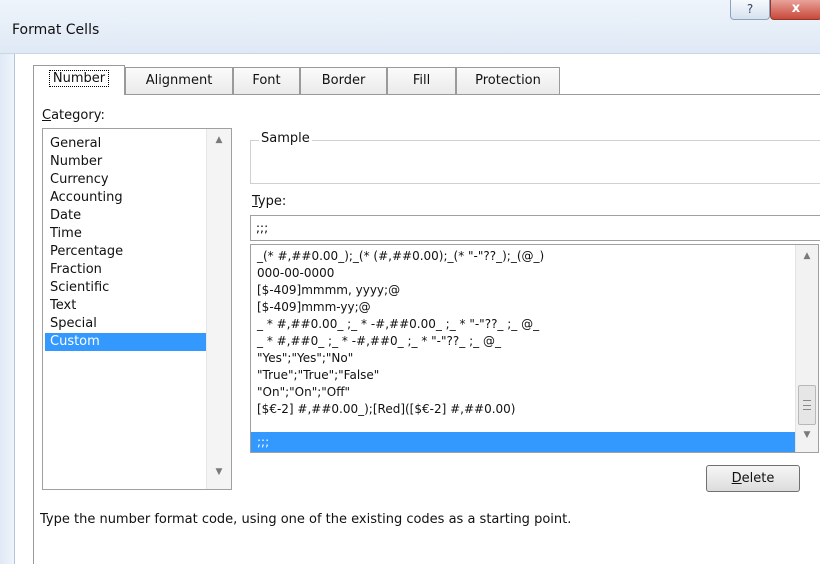 This screenshot has height=564, width=820. I want to click on scroll-thumb, so click(807, 405).